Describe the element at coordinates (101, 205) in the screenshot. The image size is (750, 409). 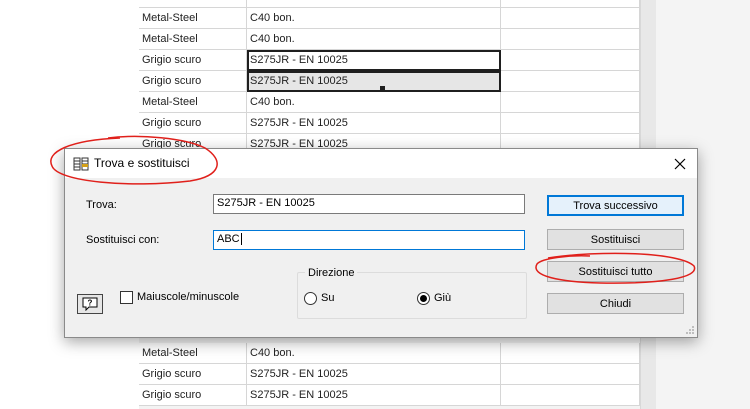
I see `find-label: Trova:` at that location.